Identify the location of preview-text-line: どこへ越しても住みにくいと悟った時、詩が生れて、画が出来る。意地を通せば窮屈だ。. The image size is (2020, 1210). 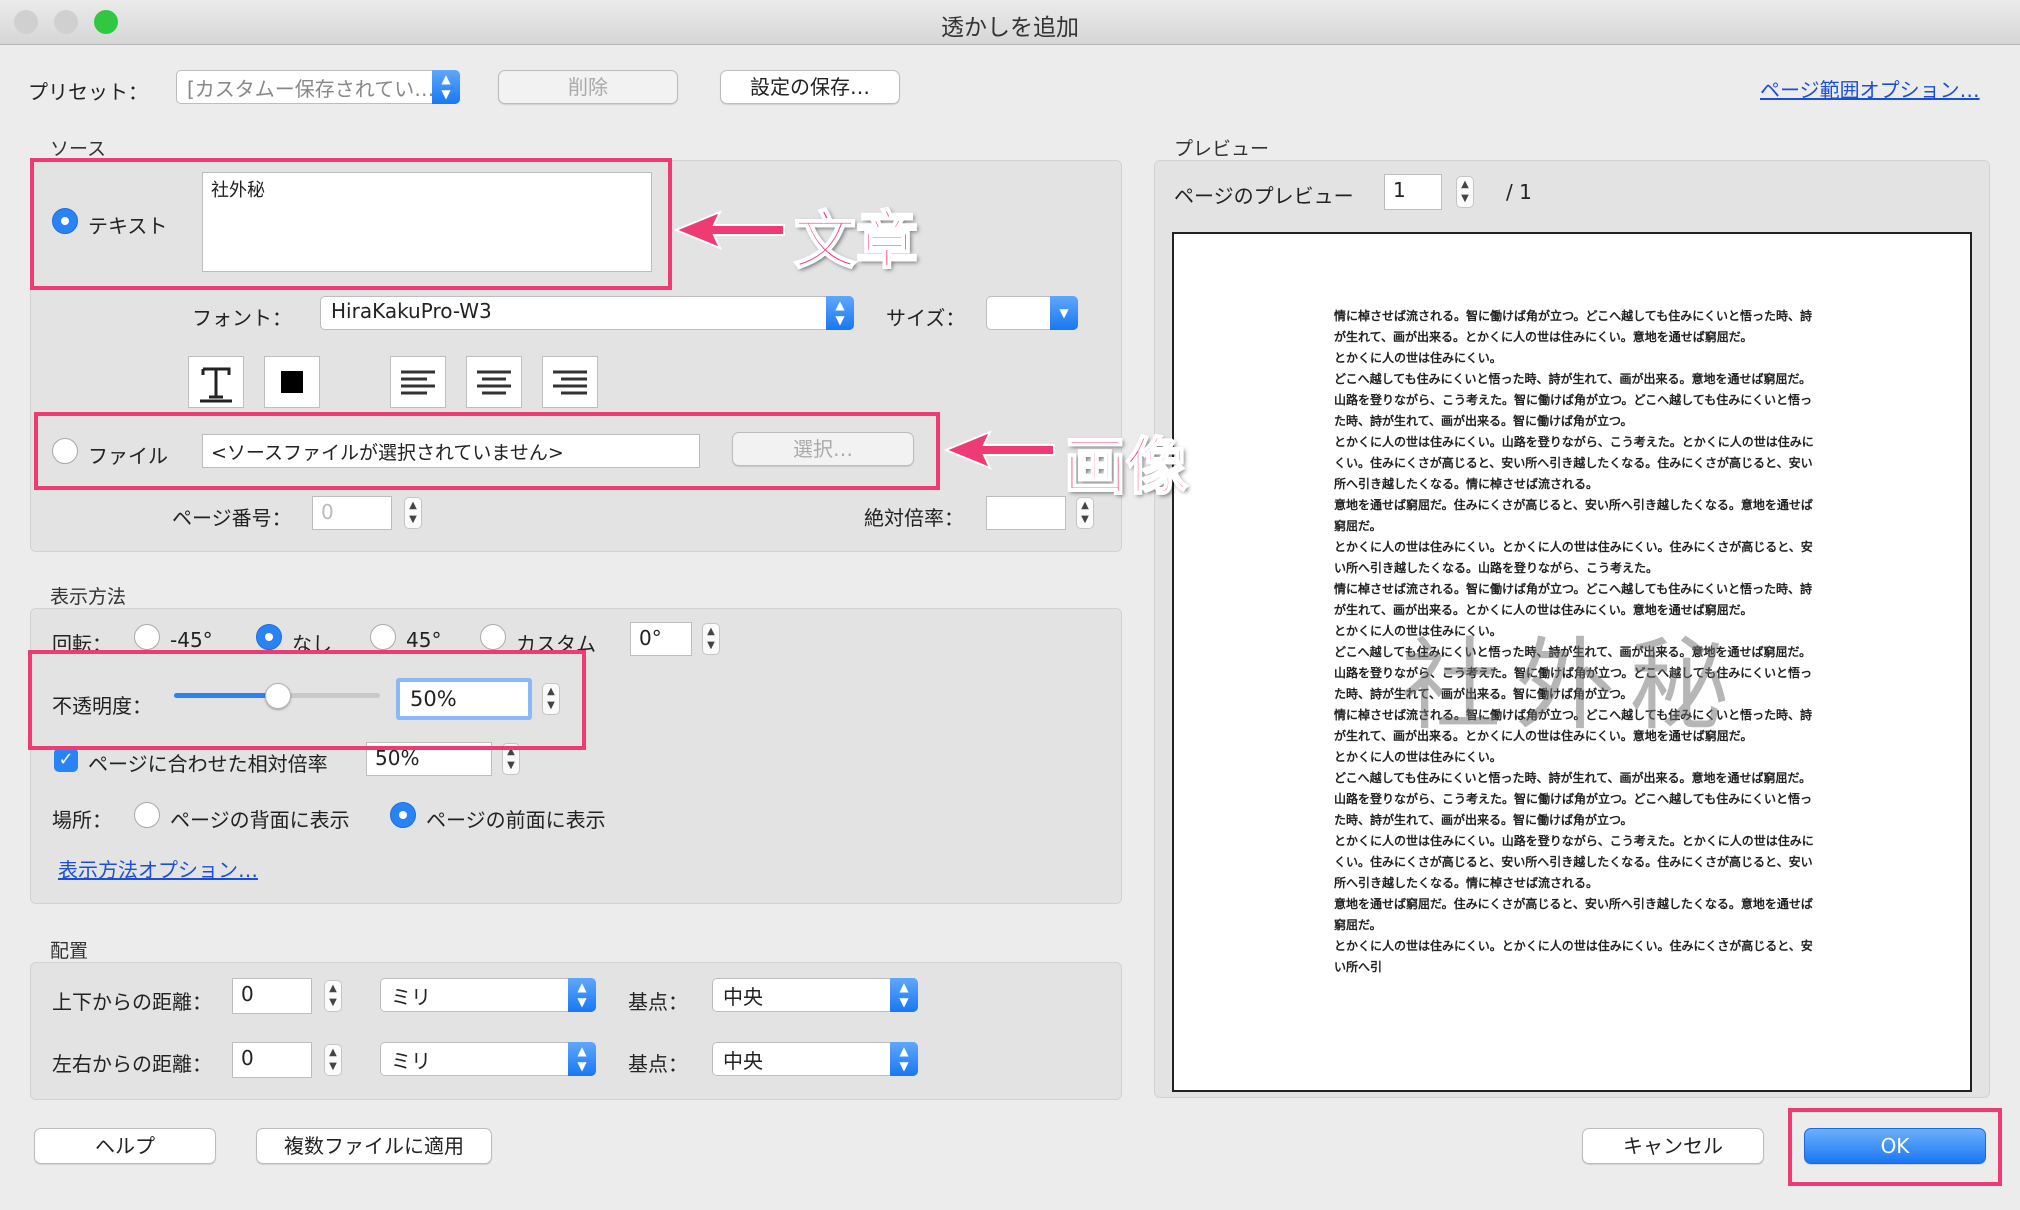
(1573, 778).